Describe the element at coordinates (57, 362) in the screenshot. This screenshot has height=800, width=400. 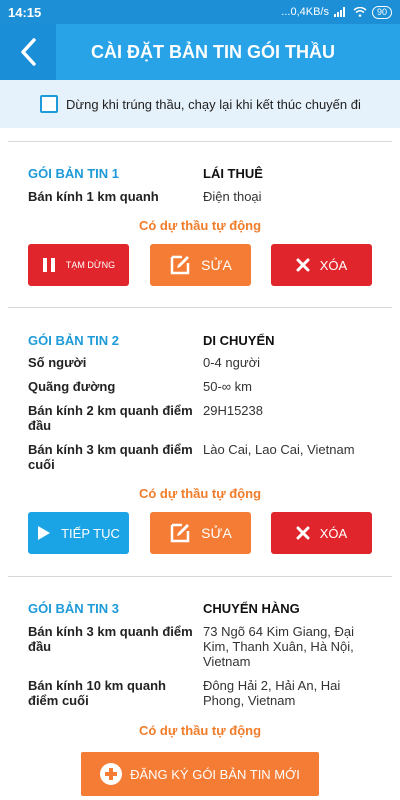
I see `row-label: Số người` at that location.